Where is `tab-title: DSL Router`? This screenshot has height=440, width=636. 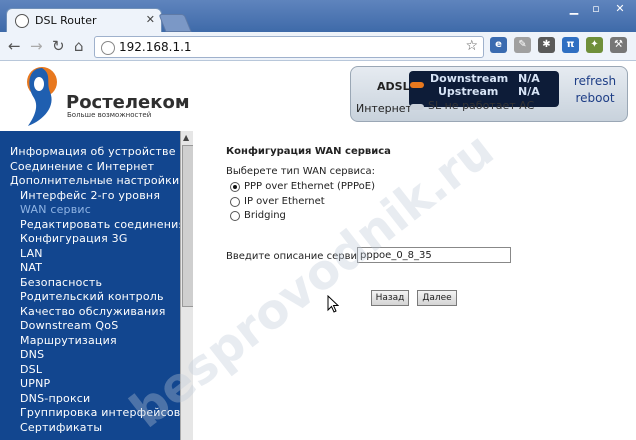
tab-title: DSL Router is located at coordinates (66, 20).